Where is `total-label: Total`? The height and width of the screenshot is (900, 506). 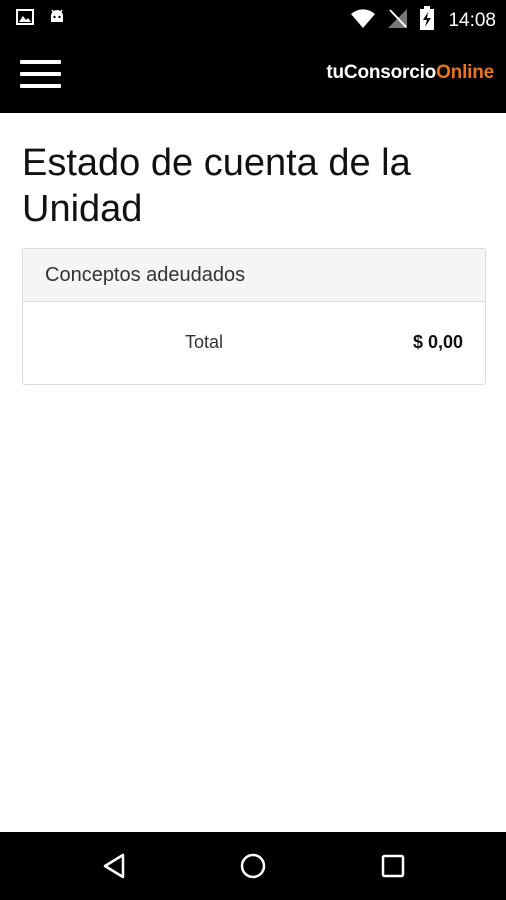
total-label: Total is located at coordinates (204, 342).